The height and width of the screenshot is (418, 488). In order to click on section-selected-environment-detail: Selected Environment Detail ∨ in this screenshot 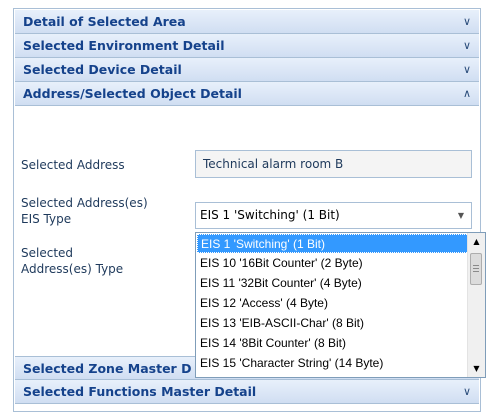, I will do `click(247, 46)`.